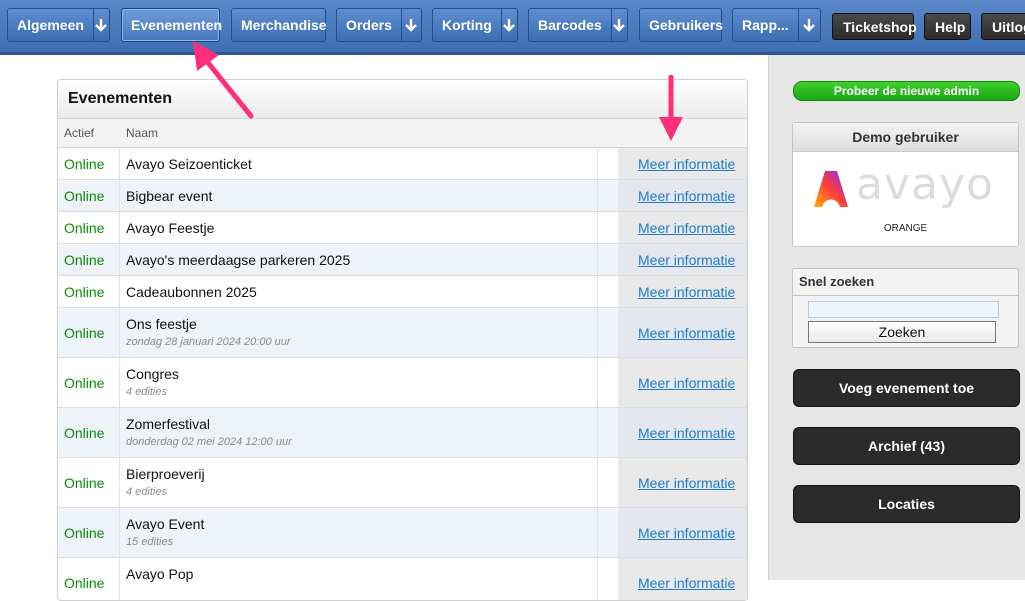 Image resolution: width=1025 pixels, height=601 pixels. I want to click on event-name: Avayo Event, so click(165, 524).